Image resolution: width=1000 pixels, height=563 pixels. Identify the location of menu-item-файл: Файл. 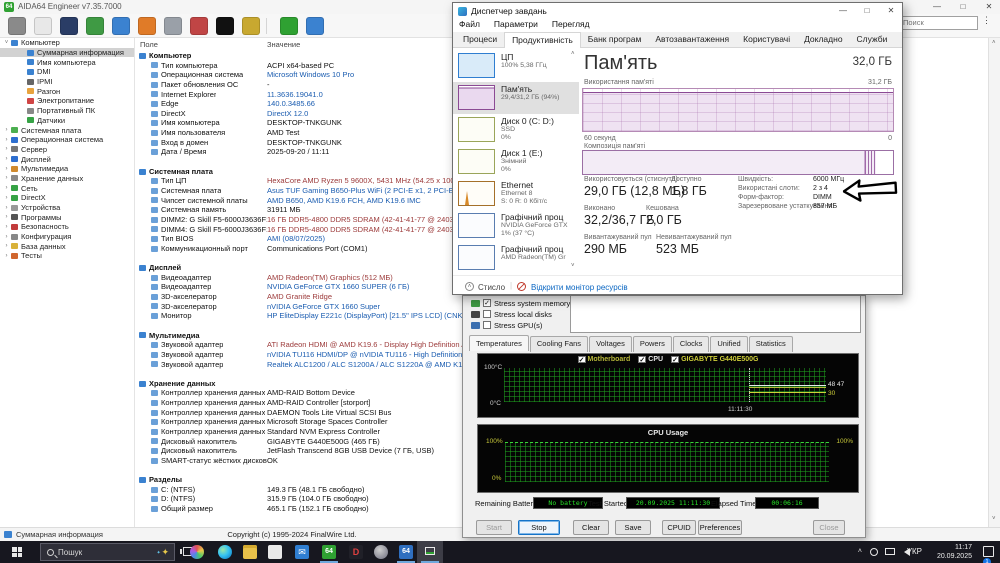
(469, 25).